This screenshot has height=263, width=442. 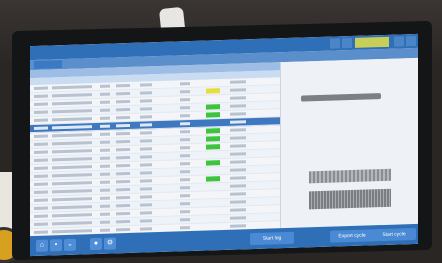 I want to click on tab-active, so click(x=48, y=64).